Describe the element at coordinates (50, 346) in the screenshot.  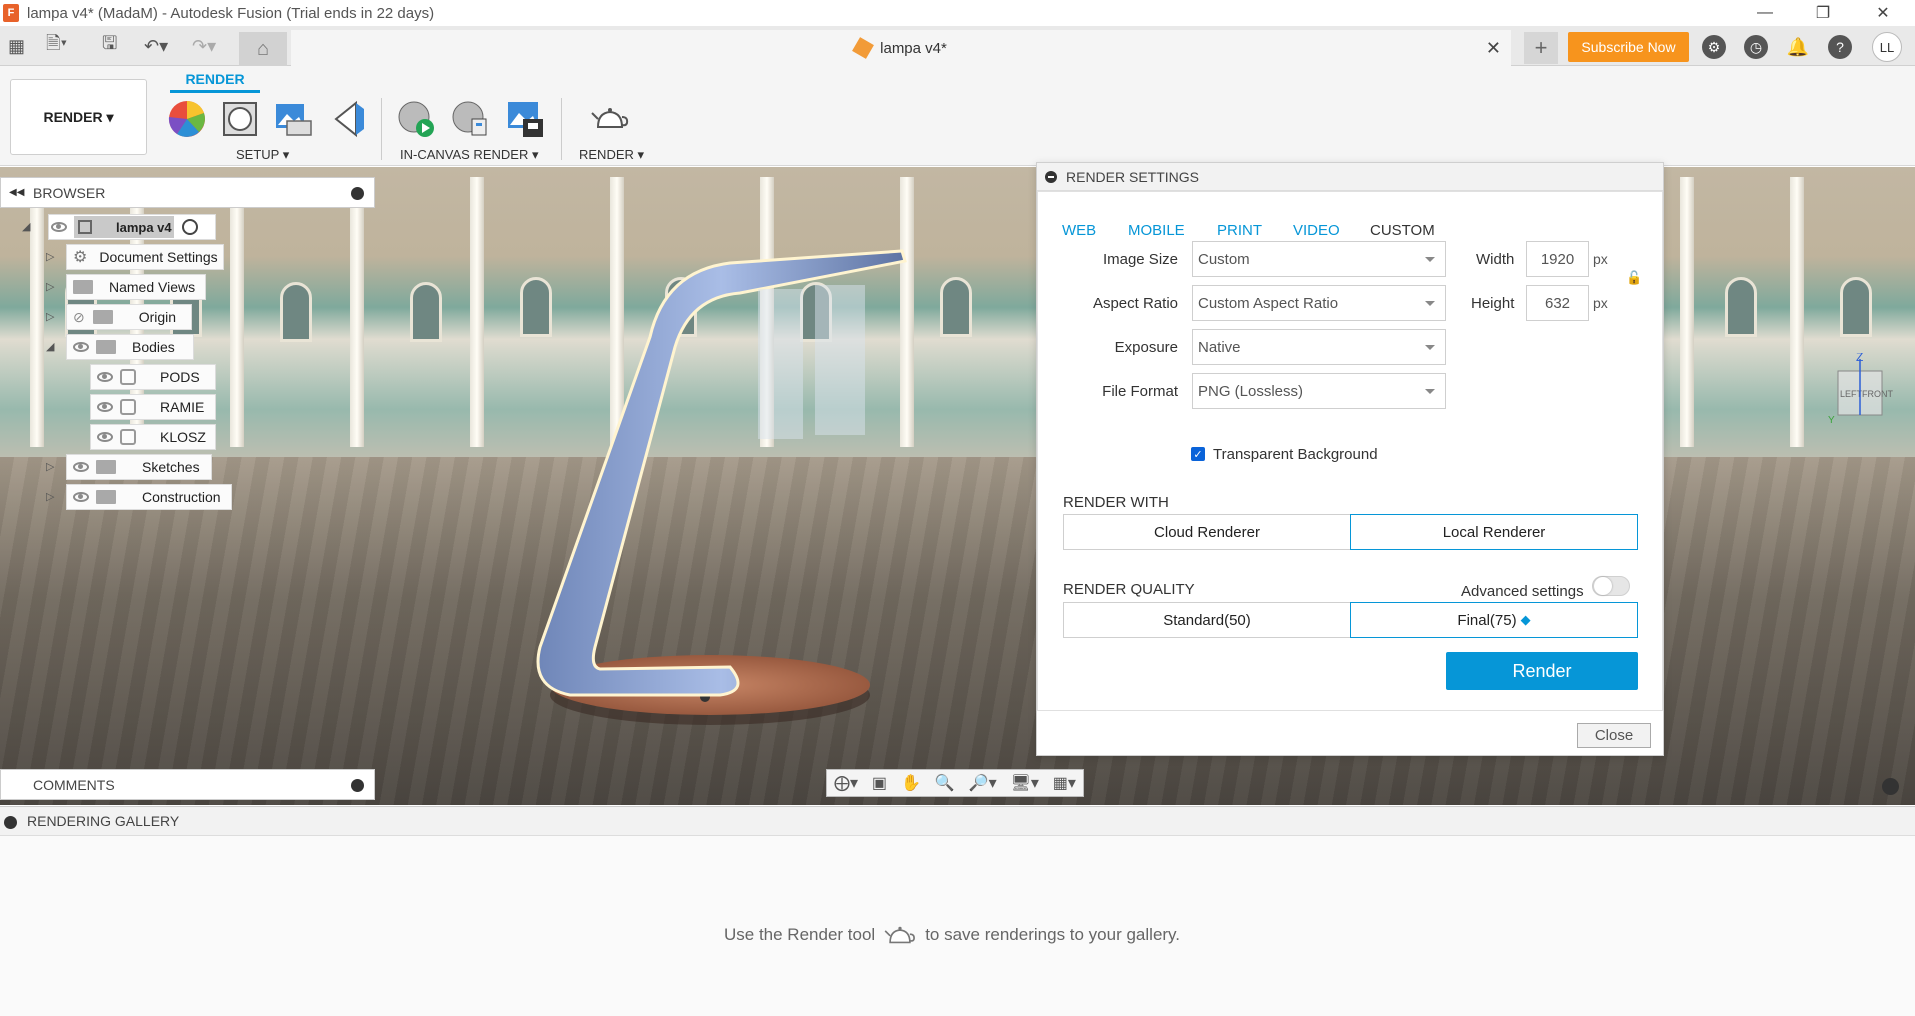
I see `collapse-arrow-icon: ◢` at that location.